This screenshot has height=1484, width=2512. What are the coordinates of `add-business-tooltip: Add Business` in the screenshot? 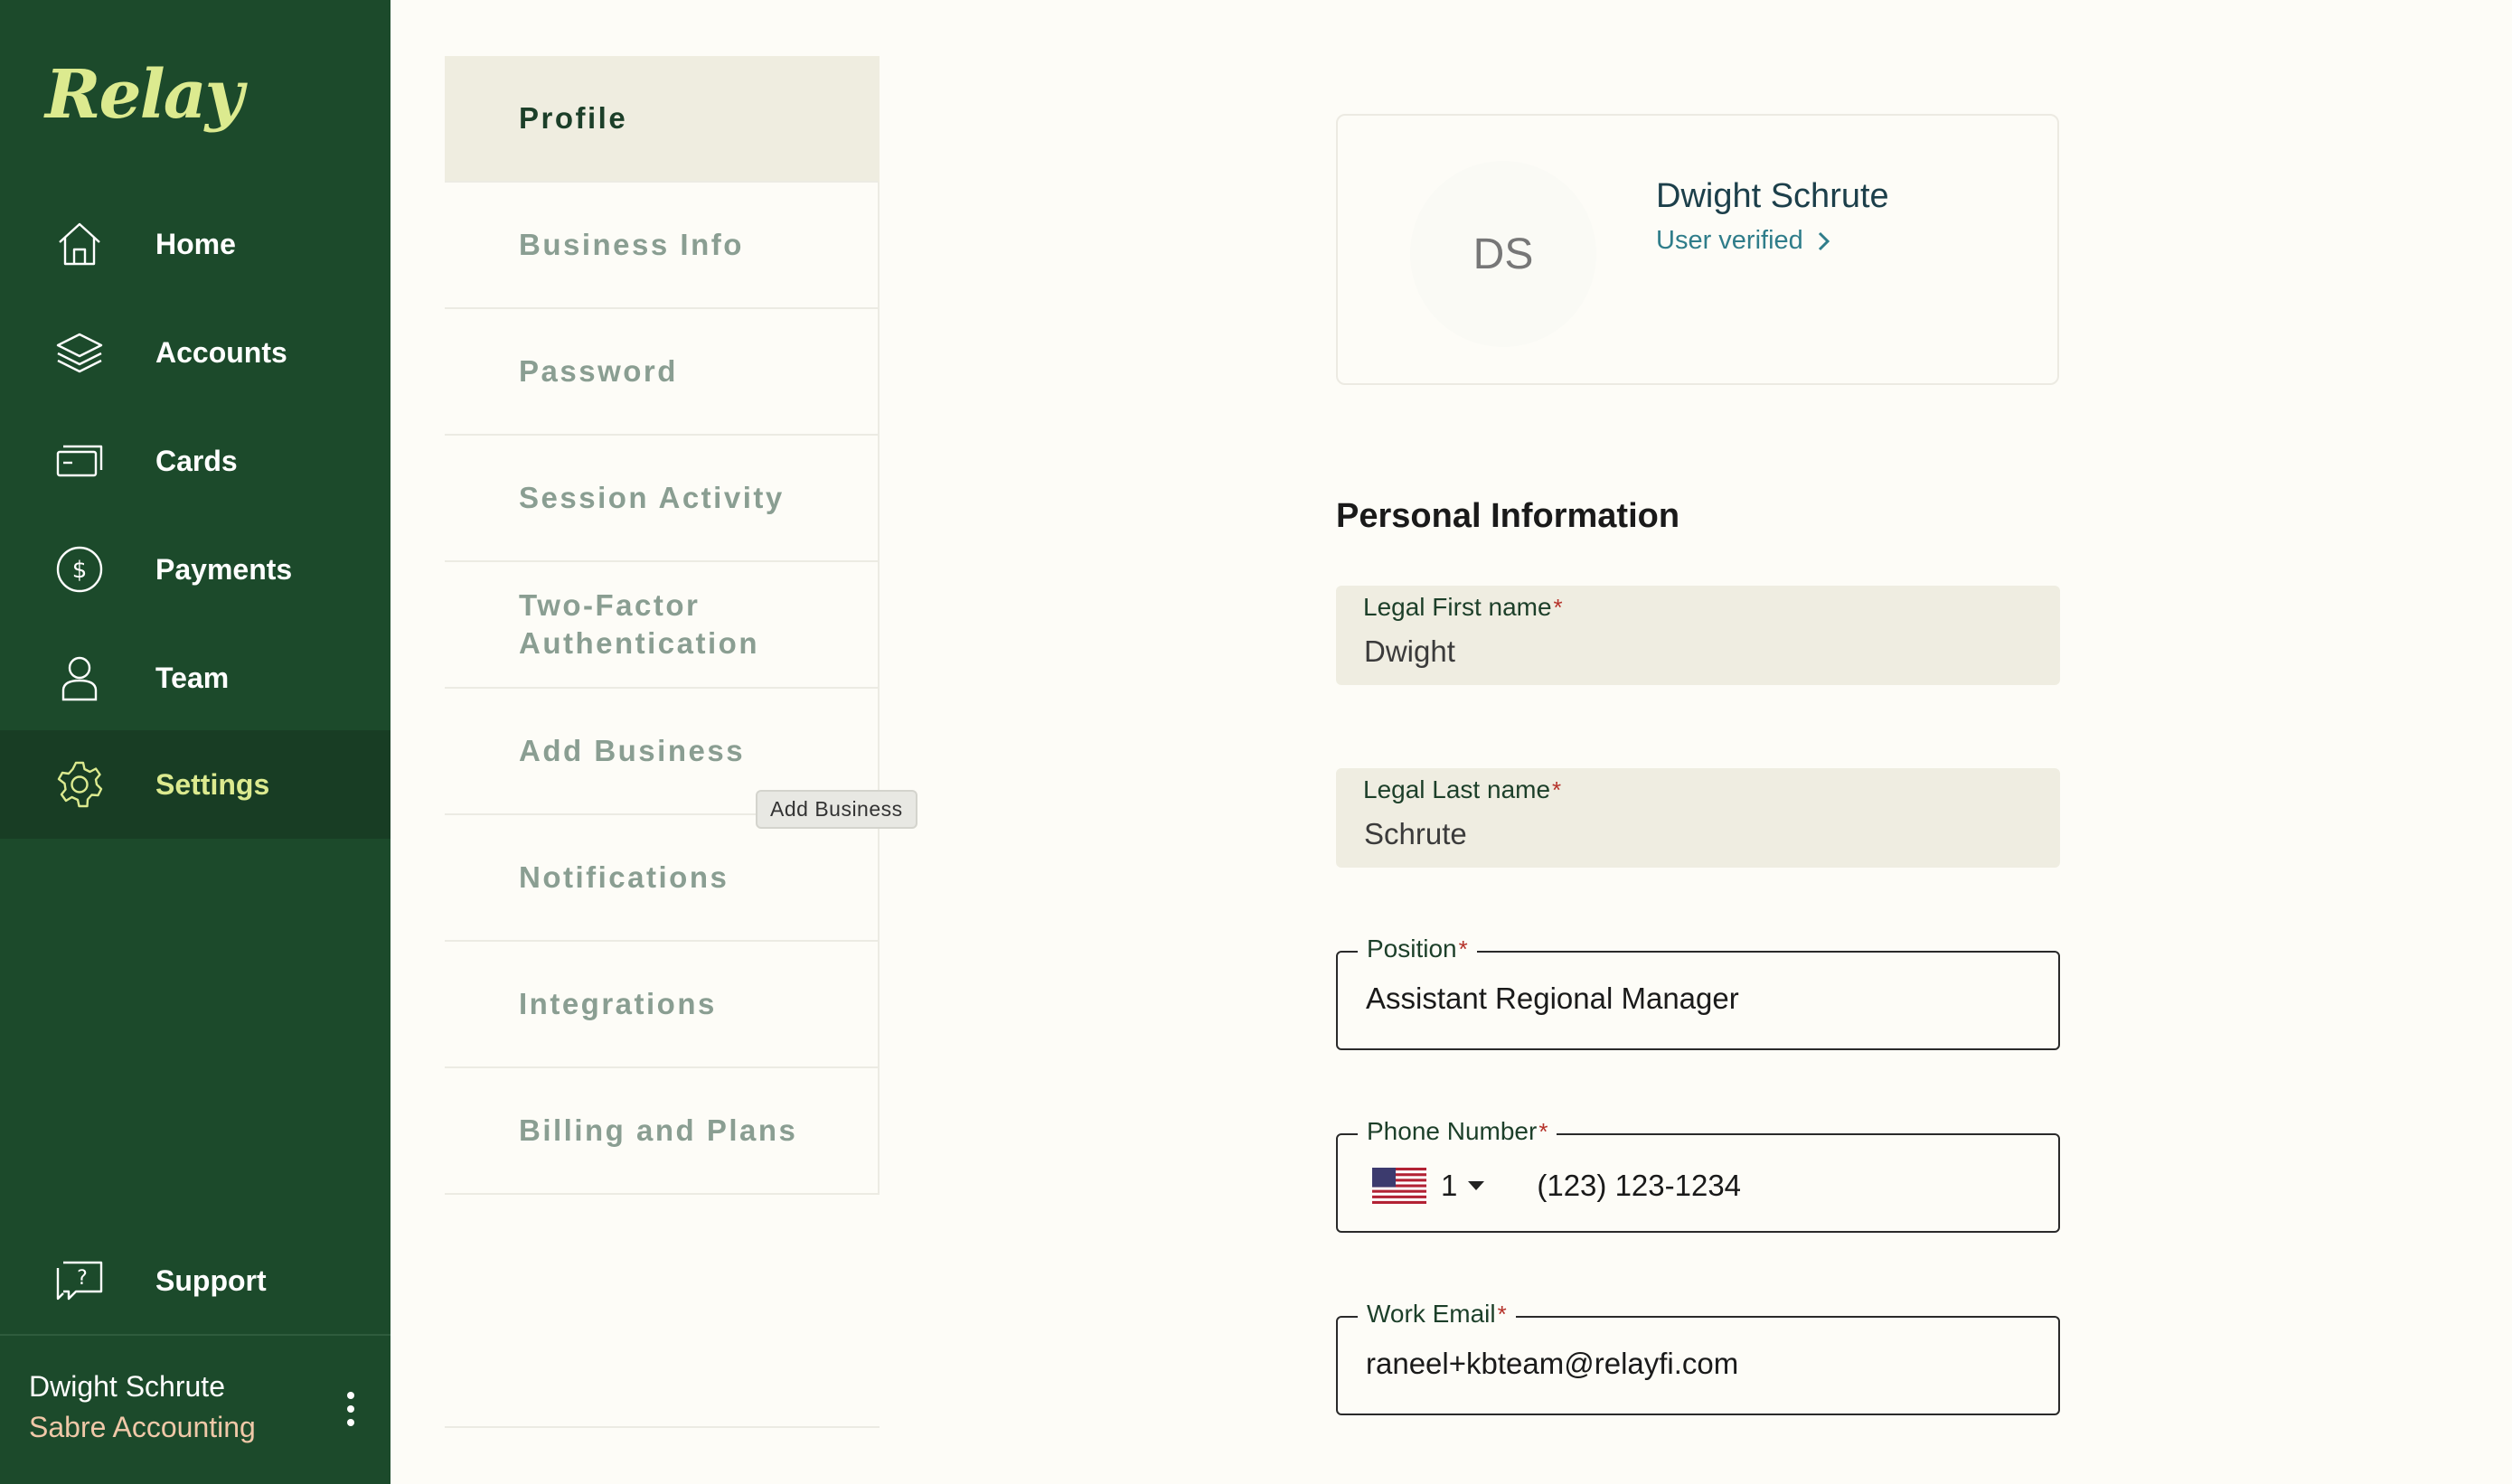 It's located at (837, 809).